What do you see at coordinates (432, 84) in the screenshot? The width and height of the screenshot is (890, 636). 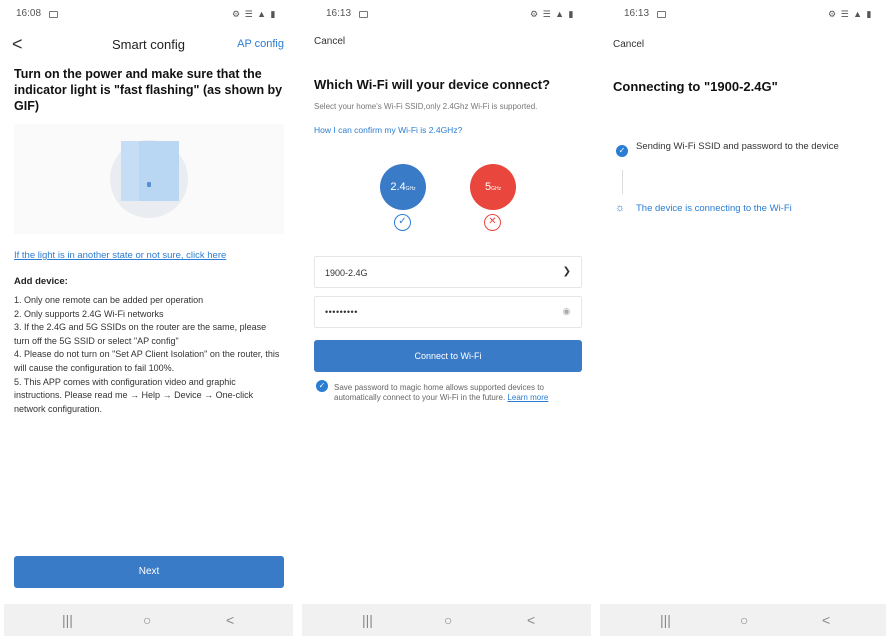 I see `page-title: Which Wi-Fi will your device connect?` at bounding box center [432, 84].